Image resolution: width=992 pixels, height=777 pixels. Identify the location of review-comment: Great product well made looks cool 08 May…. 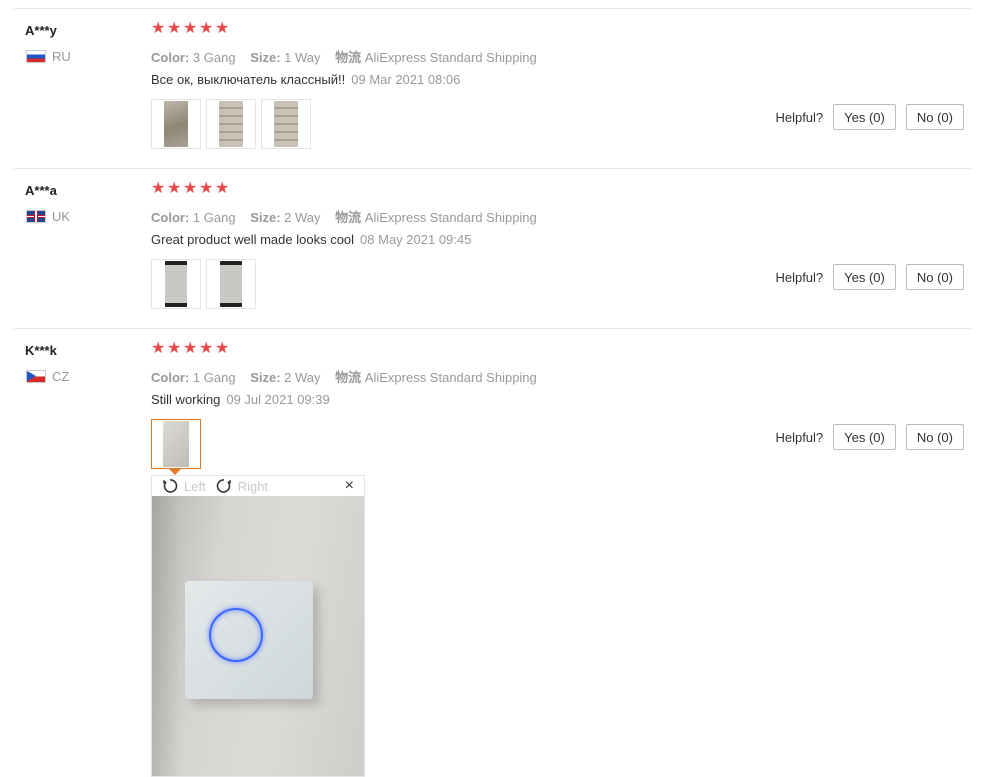
(311, 239).